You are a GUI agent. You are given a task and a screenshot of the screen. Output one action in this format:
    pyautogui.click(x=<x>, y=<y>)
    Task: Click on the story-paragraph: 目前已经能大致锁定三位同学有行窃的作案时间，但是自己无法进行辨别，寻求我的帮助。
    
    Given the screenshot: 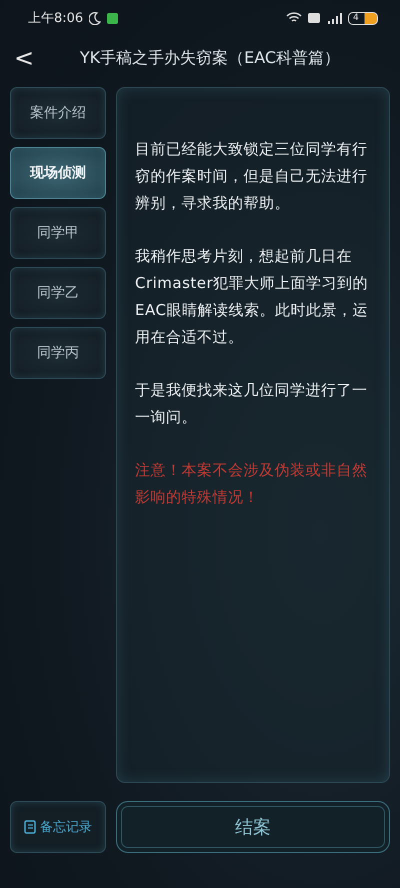 What is the action you would take?
    pyautogui.click(x=251, y=176)
    